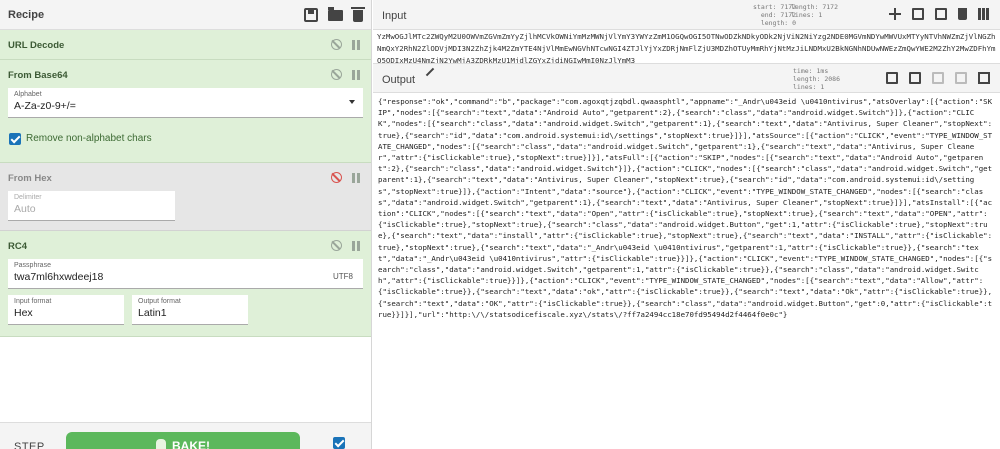 Image resolution: width=1000 pixels, height=449 pixels. I want to click on input-actions, so click(939, 14).